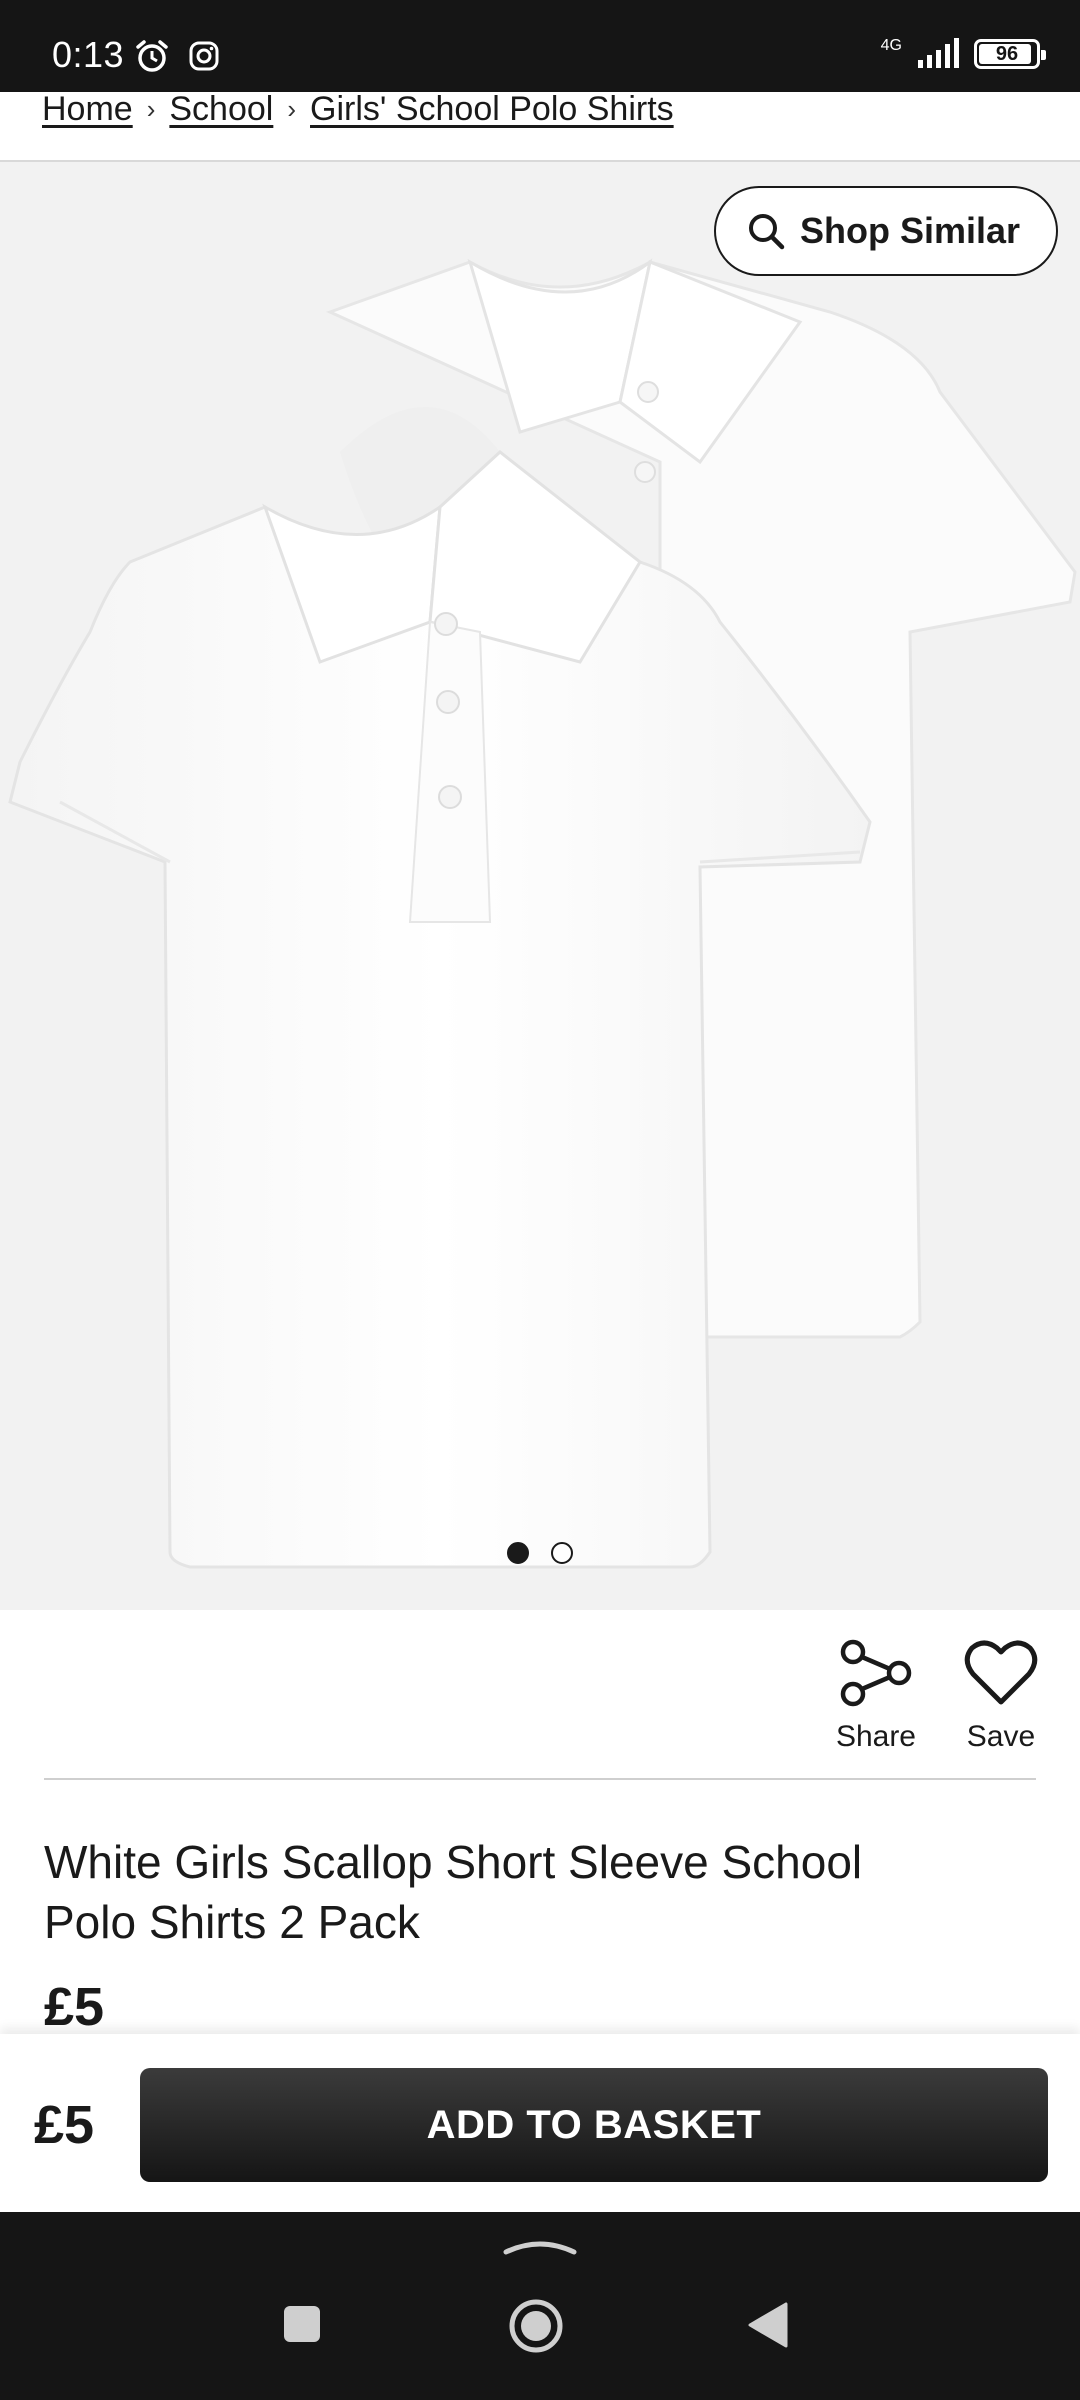 This screenshot has height=2400, width=1080. What do you see at coordinates (302, 2324) in the screenshot?
I see `nav-recents-icon` at bounding box center [302, 2324].